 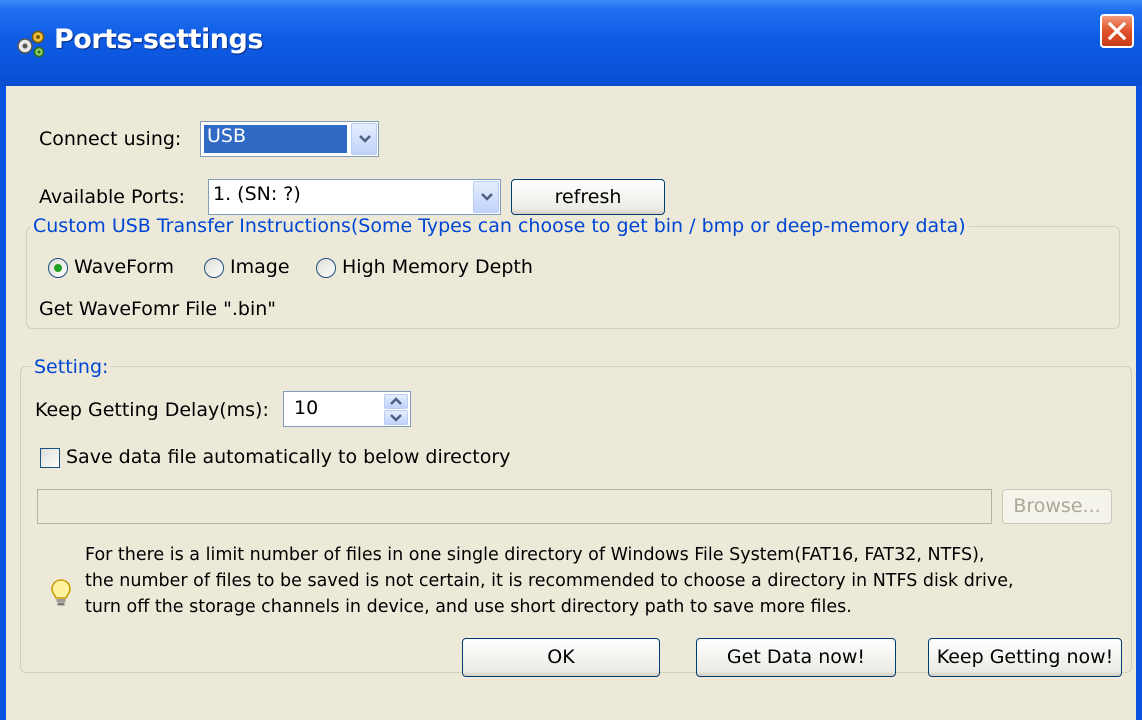 I want to click on get-data-now-button: Get Data now!, so click(x=796, y=657).